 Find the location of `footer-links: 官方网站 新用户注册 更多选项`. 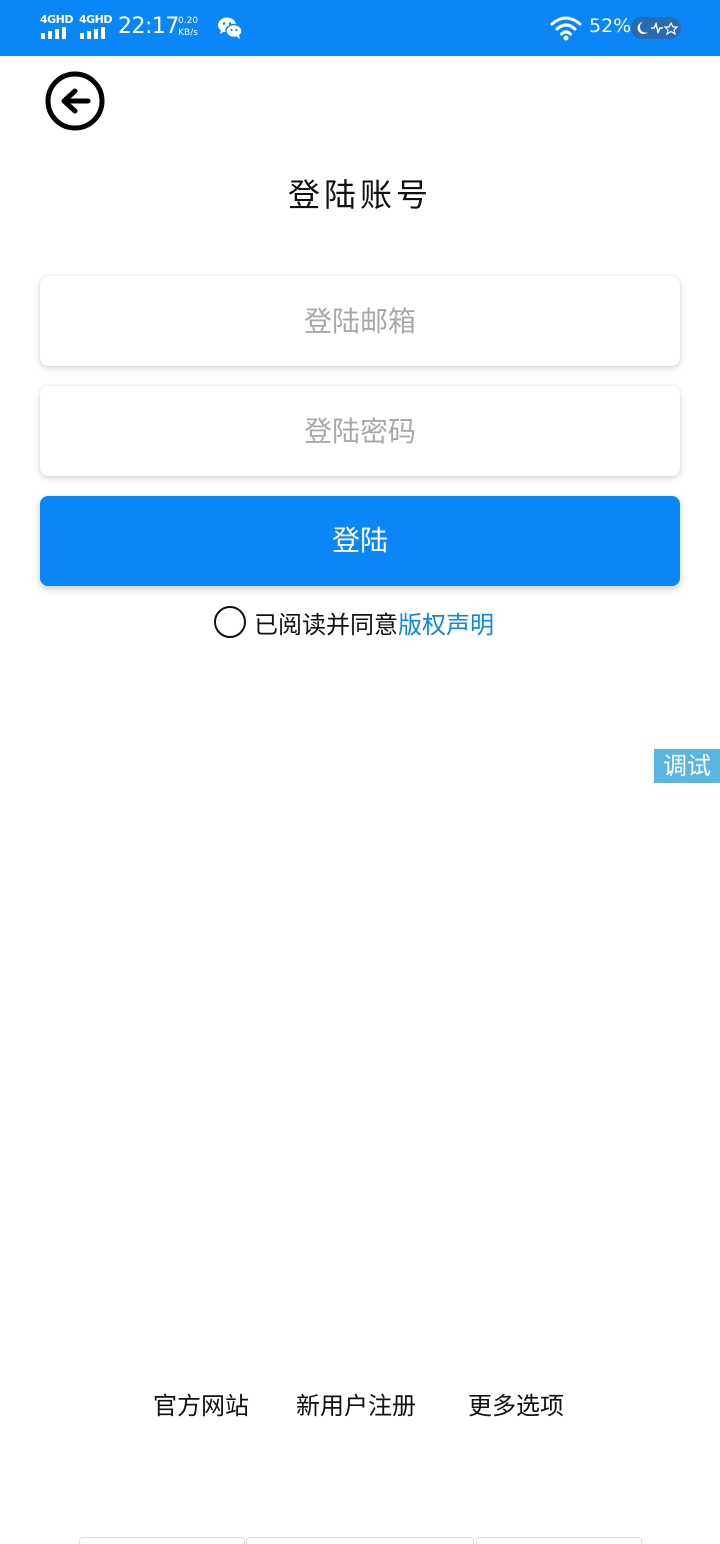

footer-links: 官方网站 新用户注册 更多选项 is located at coordinates (360, 1404).